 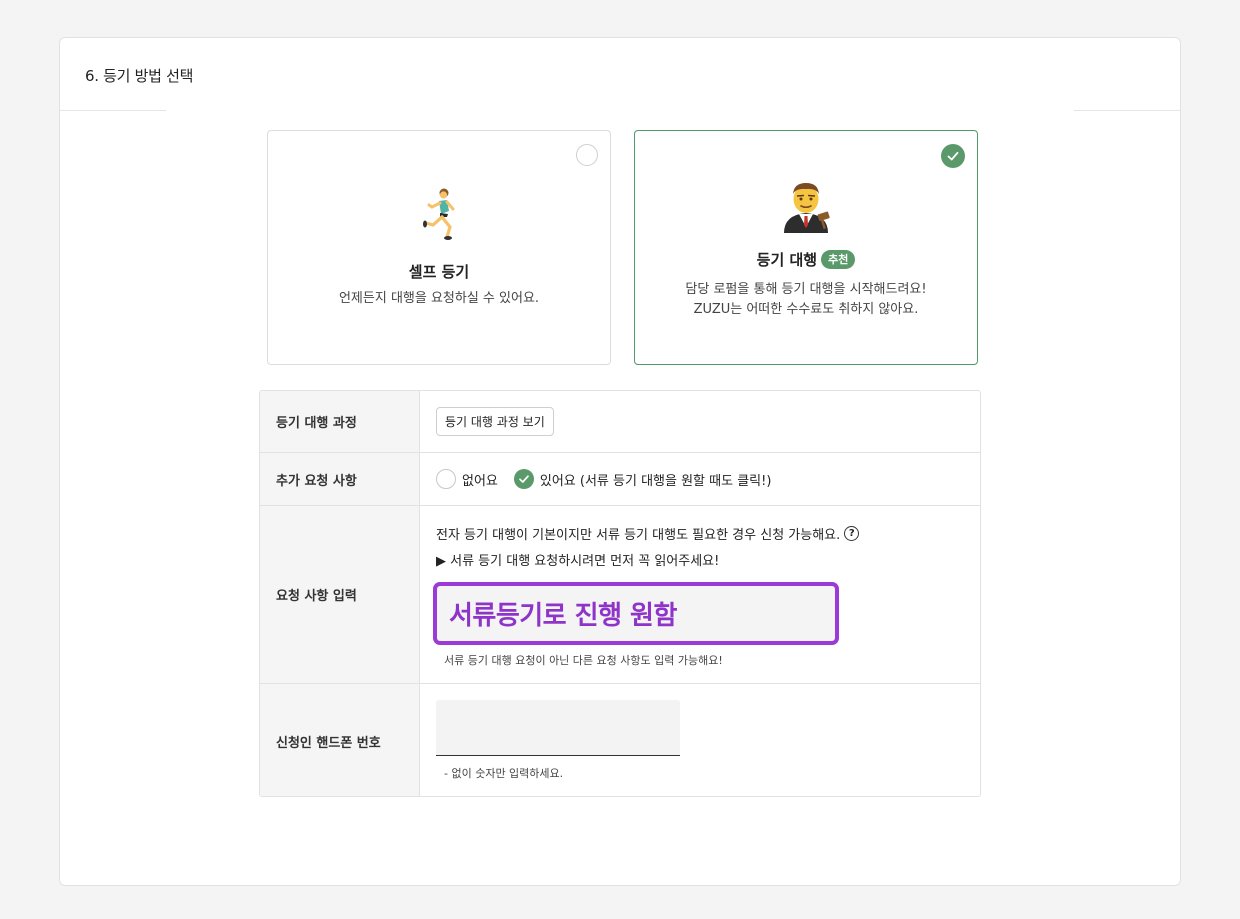 I want to click on row-label: 신청인 핸드폰 번호, so click(x=340, y=740).